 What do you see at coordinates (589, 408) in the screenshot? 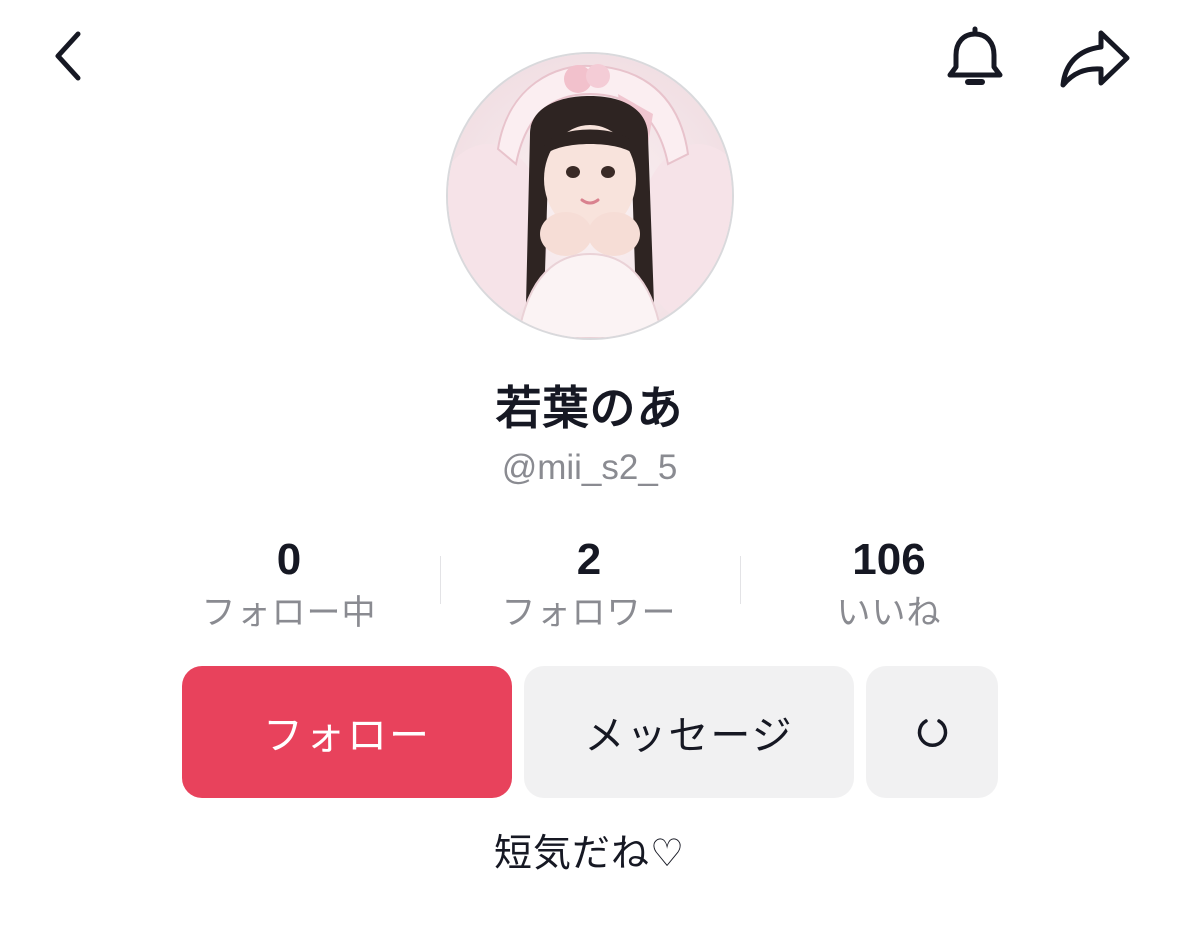
I see `display-name: 若葉のあ` at bounding box center [589, 408].